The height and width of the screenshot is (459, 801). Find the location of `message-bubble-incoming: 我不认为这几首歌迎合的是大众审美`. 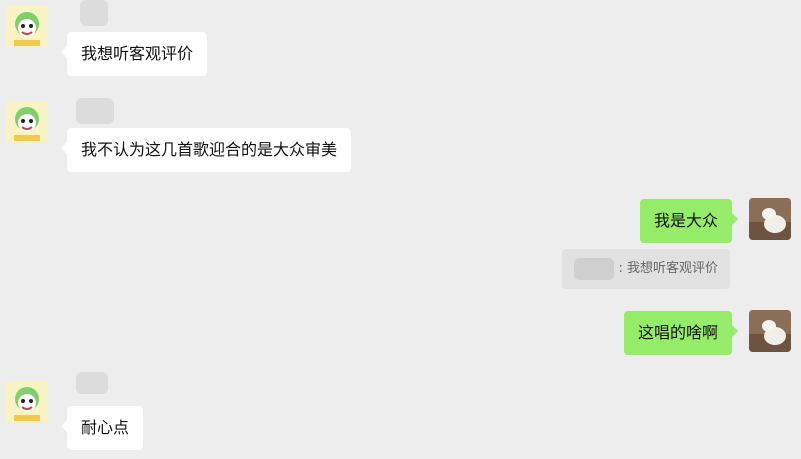

message-bubble-incoming: 我不认为这几首歌迎合的是大众审美 is located at coordinates (206, 150).